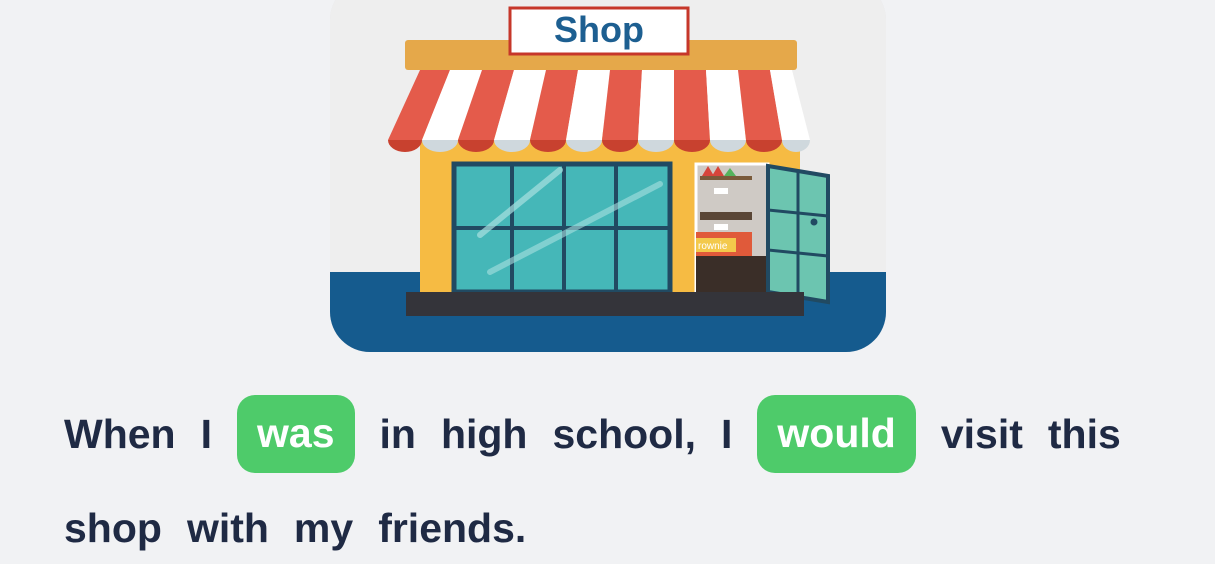  What do you see at coordinates (1084, 433) in the screenshot?
I see `sentence-word: this` at bounding box center [1084, 433].